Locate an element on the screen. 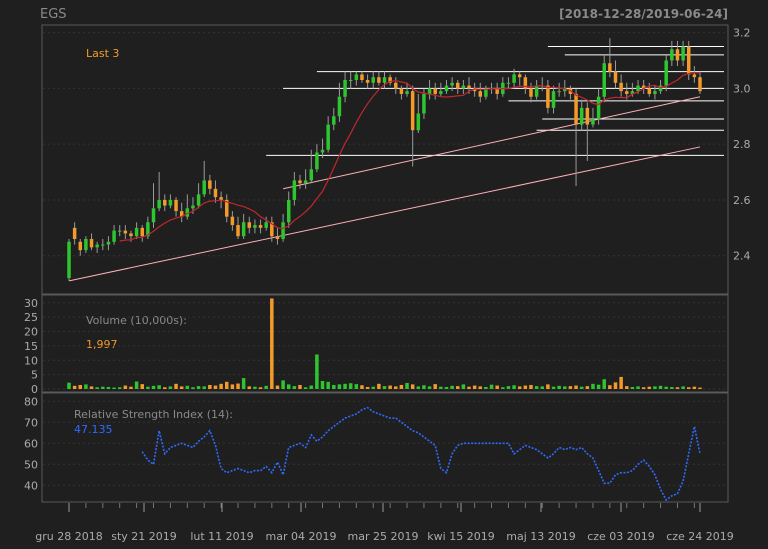 This screenshot has width=768, height=549. rsi-tick-label: 50 is located at coordinates (31, 464).